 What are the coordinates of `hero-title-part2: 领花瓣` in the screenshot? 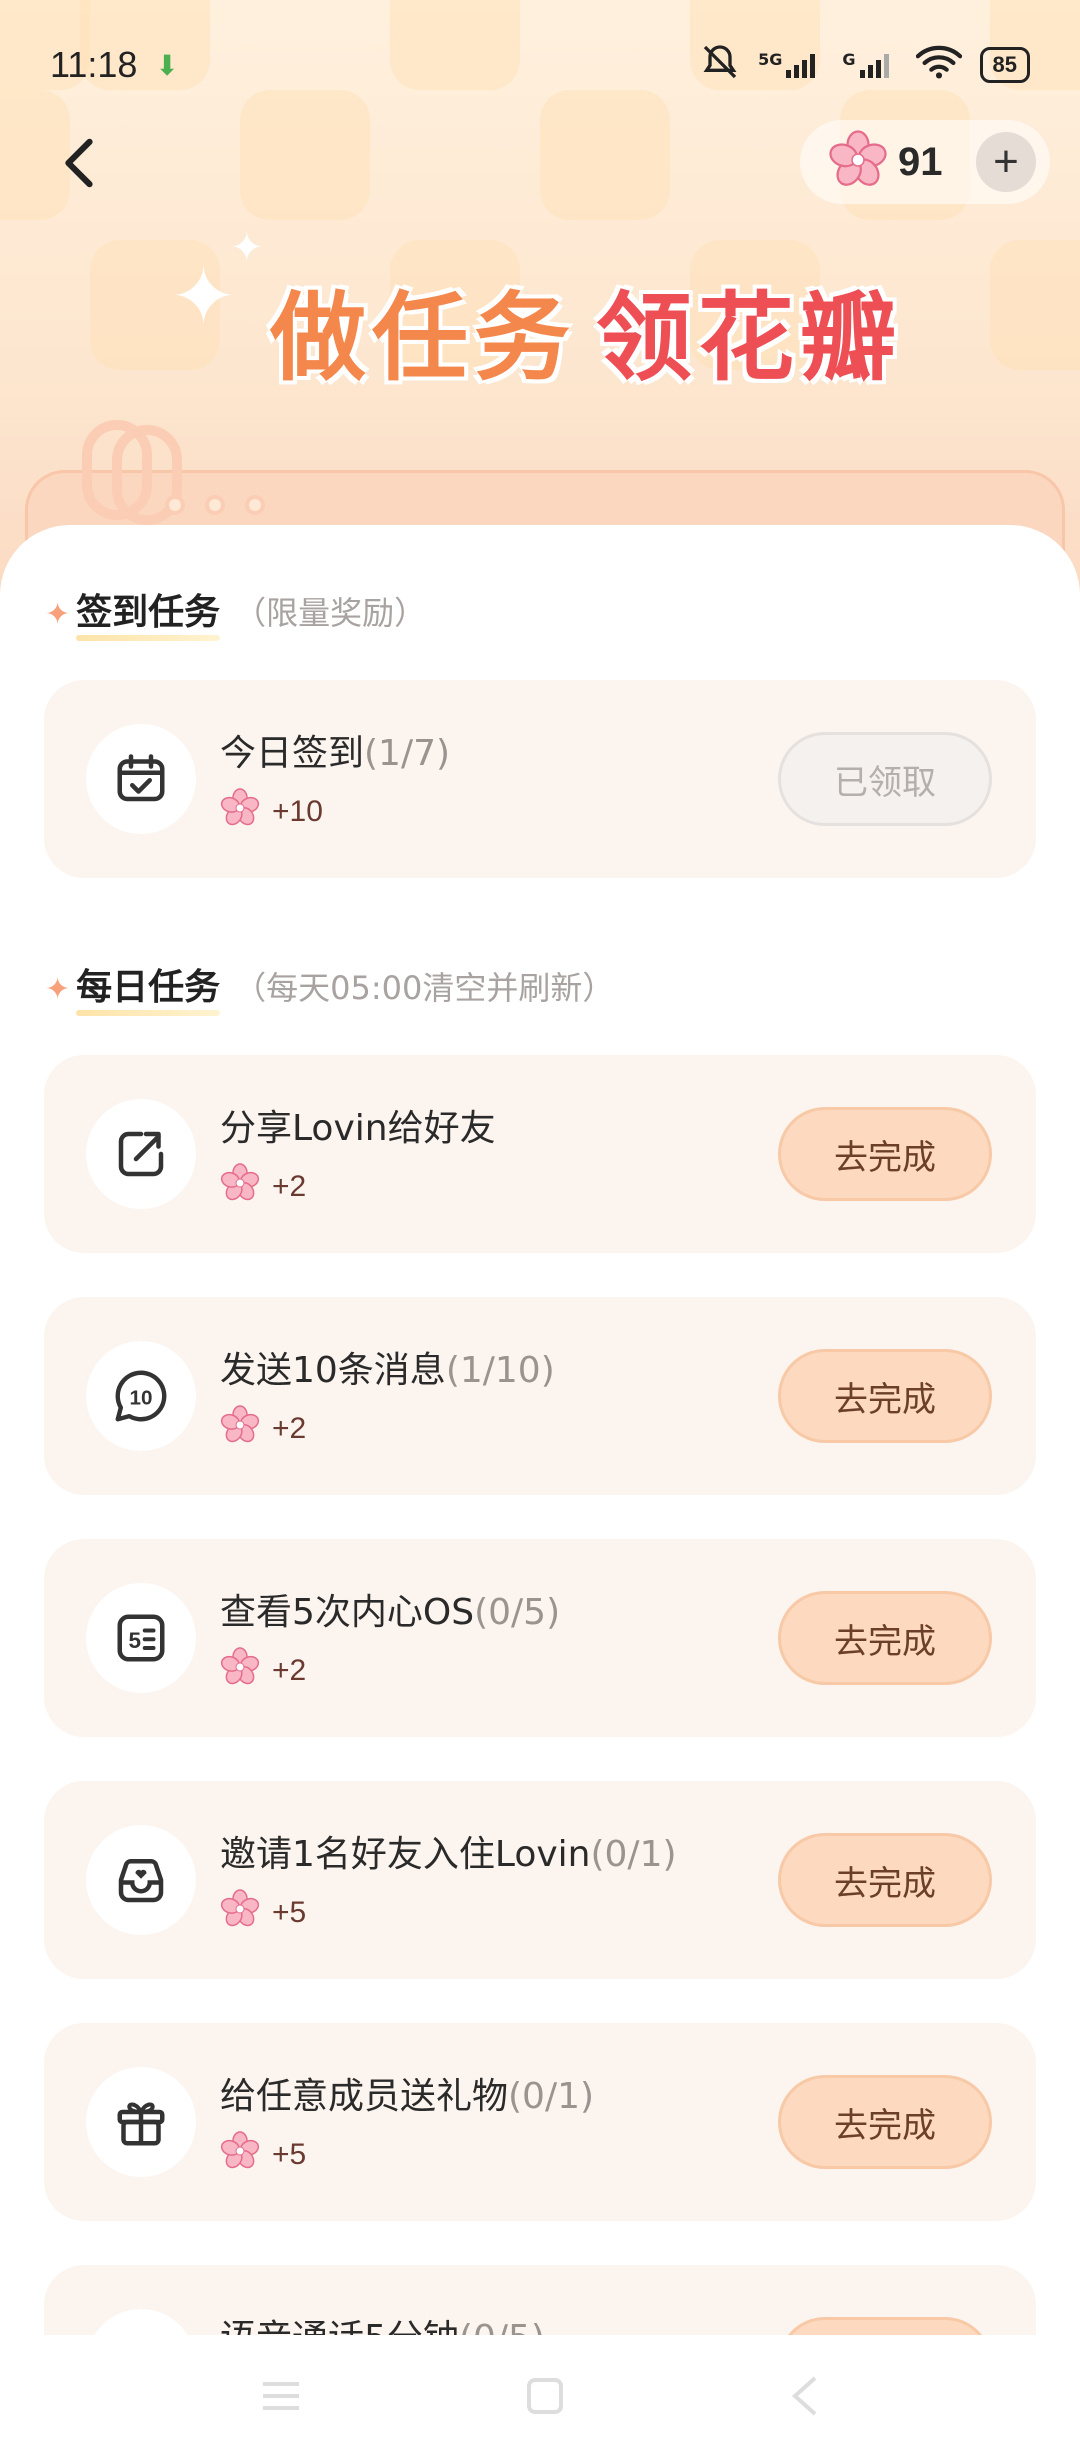 It's located at (749, 338).